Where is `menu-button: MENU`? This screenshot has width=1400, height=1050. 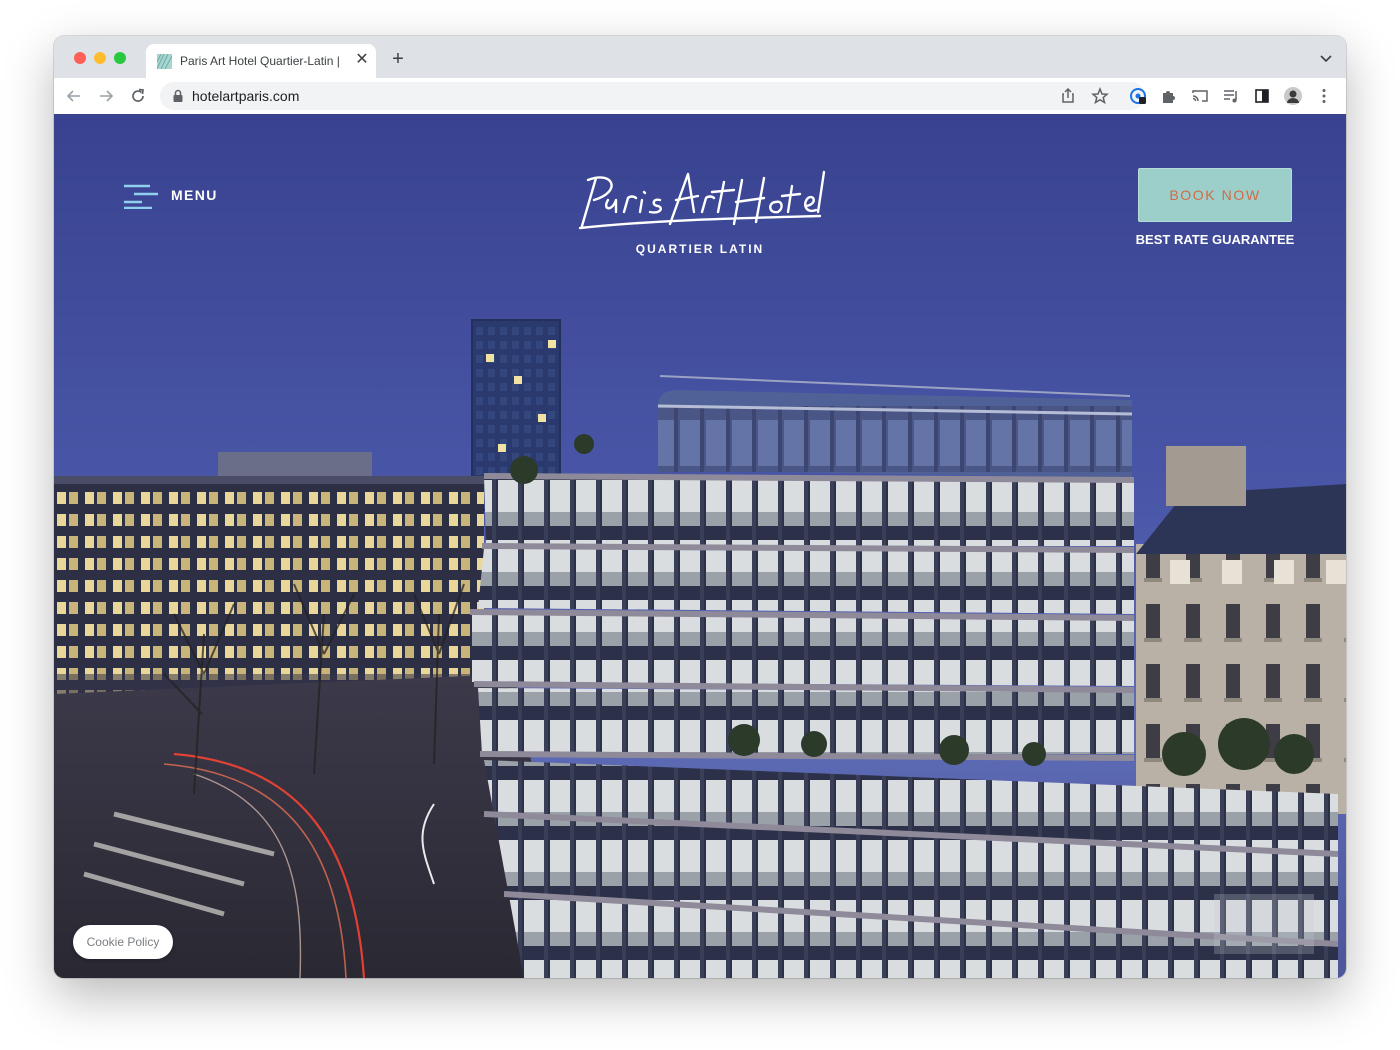
menu-button: MENU is located at coordinates (177, 196).